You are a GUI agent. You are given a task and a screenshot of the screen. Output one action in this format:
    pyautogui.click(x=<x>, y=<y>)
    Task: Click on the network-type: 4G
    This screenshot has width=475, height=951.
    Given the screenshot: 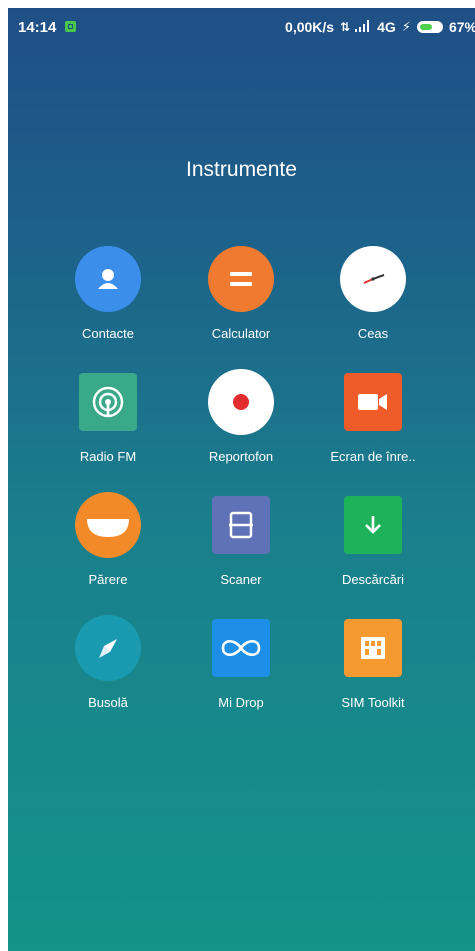 What is the action you would take?
    pyautogui.click(x=386, y=27)
    